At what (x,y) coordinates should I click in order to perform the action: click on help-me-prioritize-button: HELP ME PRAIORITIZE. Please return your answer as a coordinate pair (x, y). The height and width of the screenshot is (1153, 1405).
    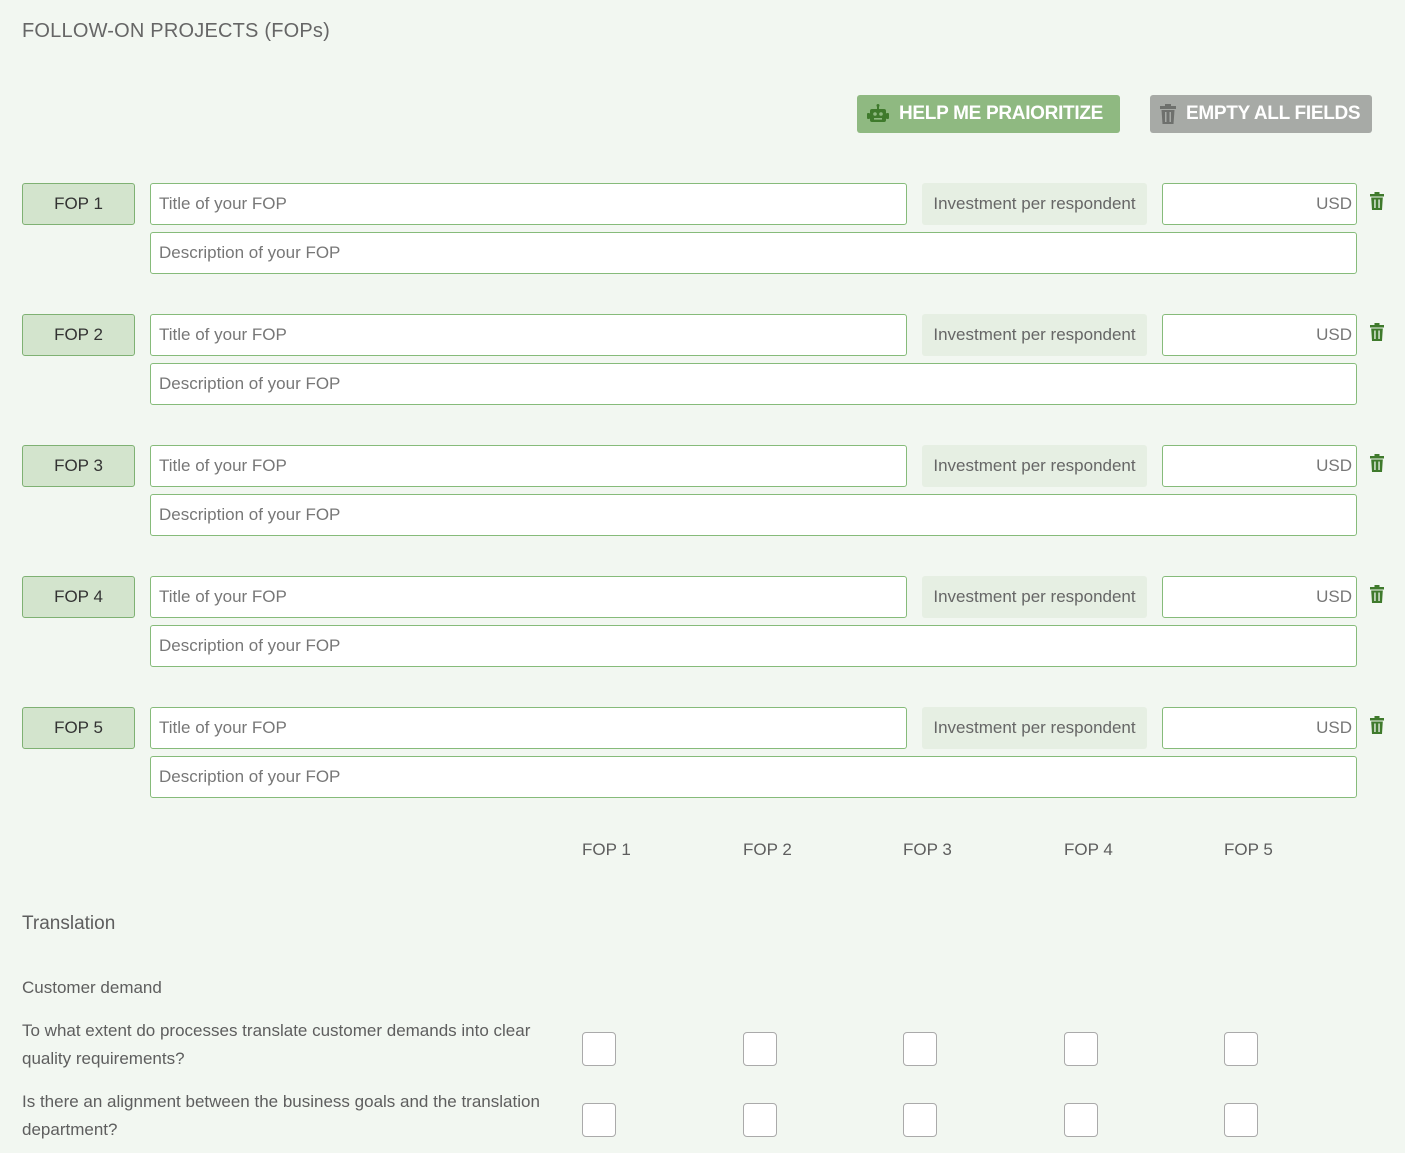
    Looking at the image, I should click on (988, 114).